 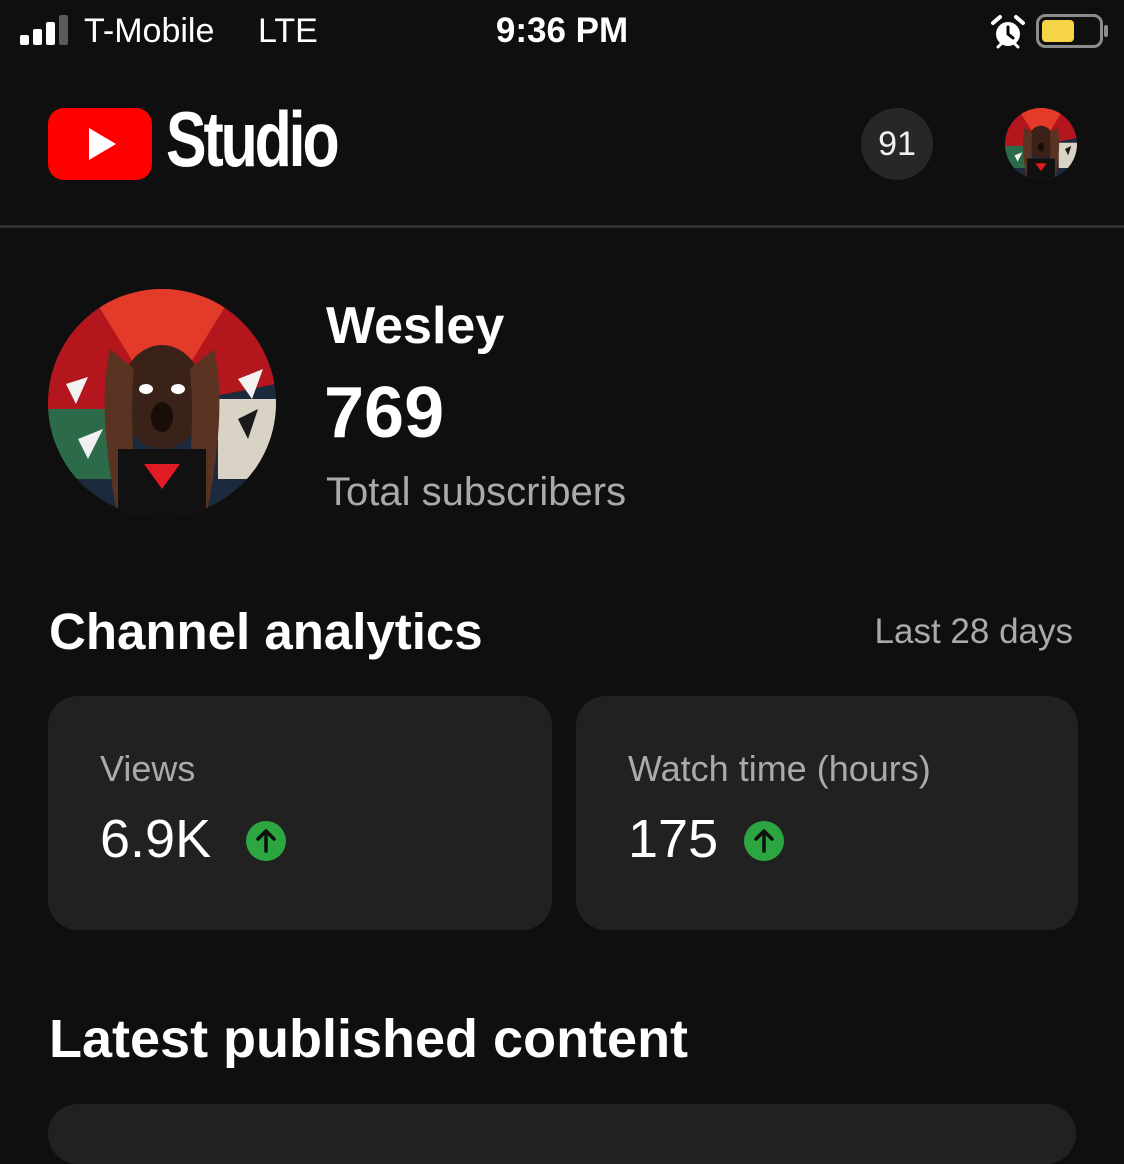 I want to click on subscriber-count: 769, so click(x=384, y=413).